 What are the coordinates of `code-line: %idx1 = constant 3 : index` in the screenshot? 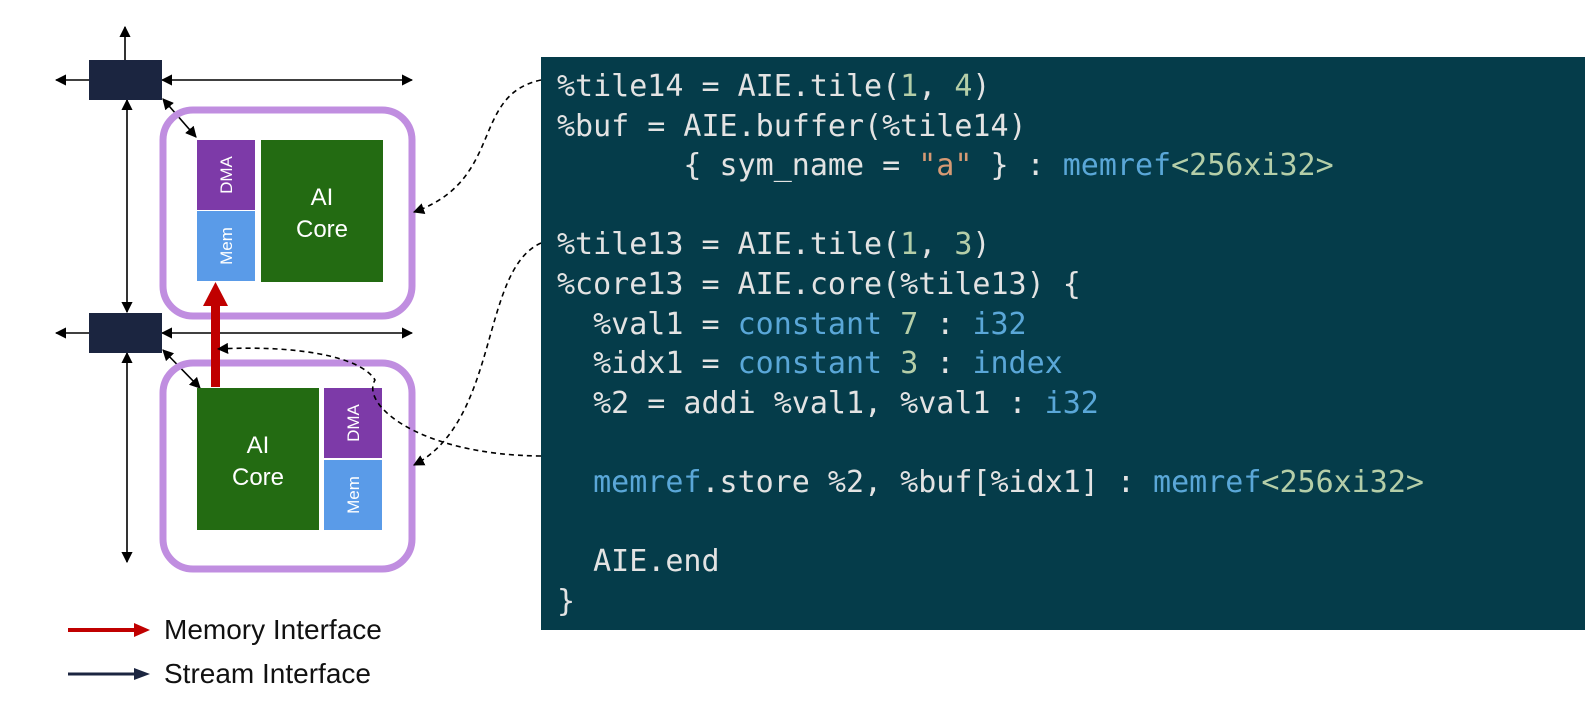 It's located at (1071, 364).